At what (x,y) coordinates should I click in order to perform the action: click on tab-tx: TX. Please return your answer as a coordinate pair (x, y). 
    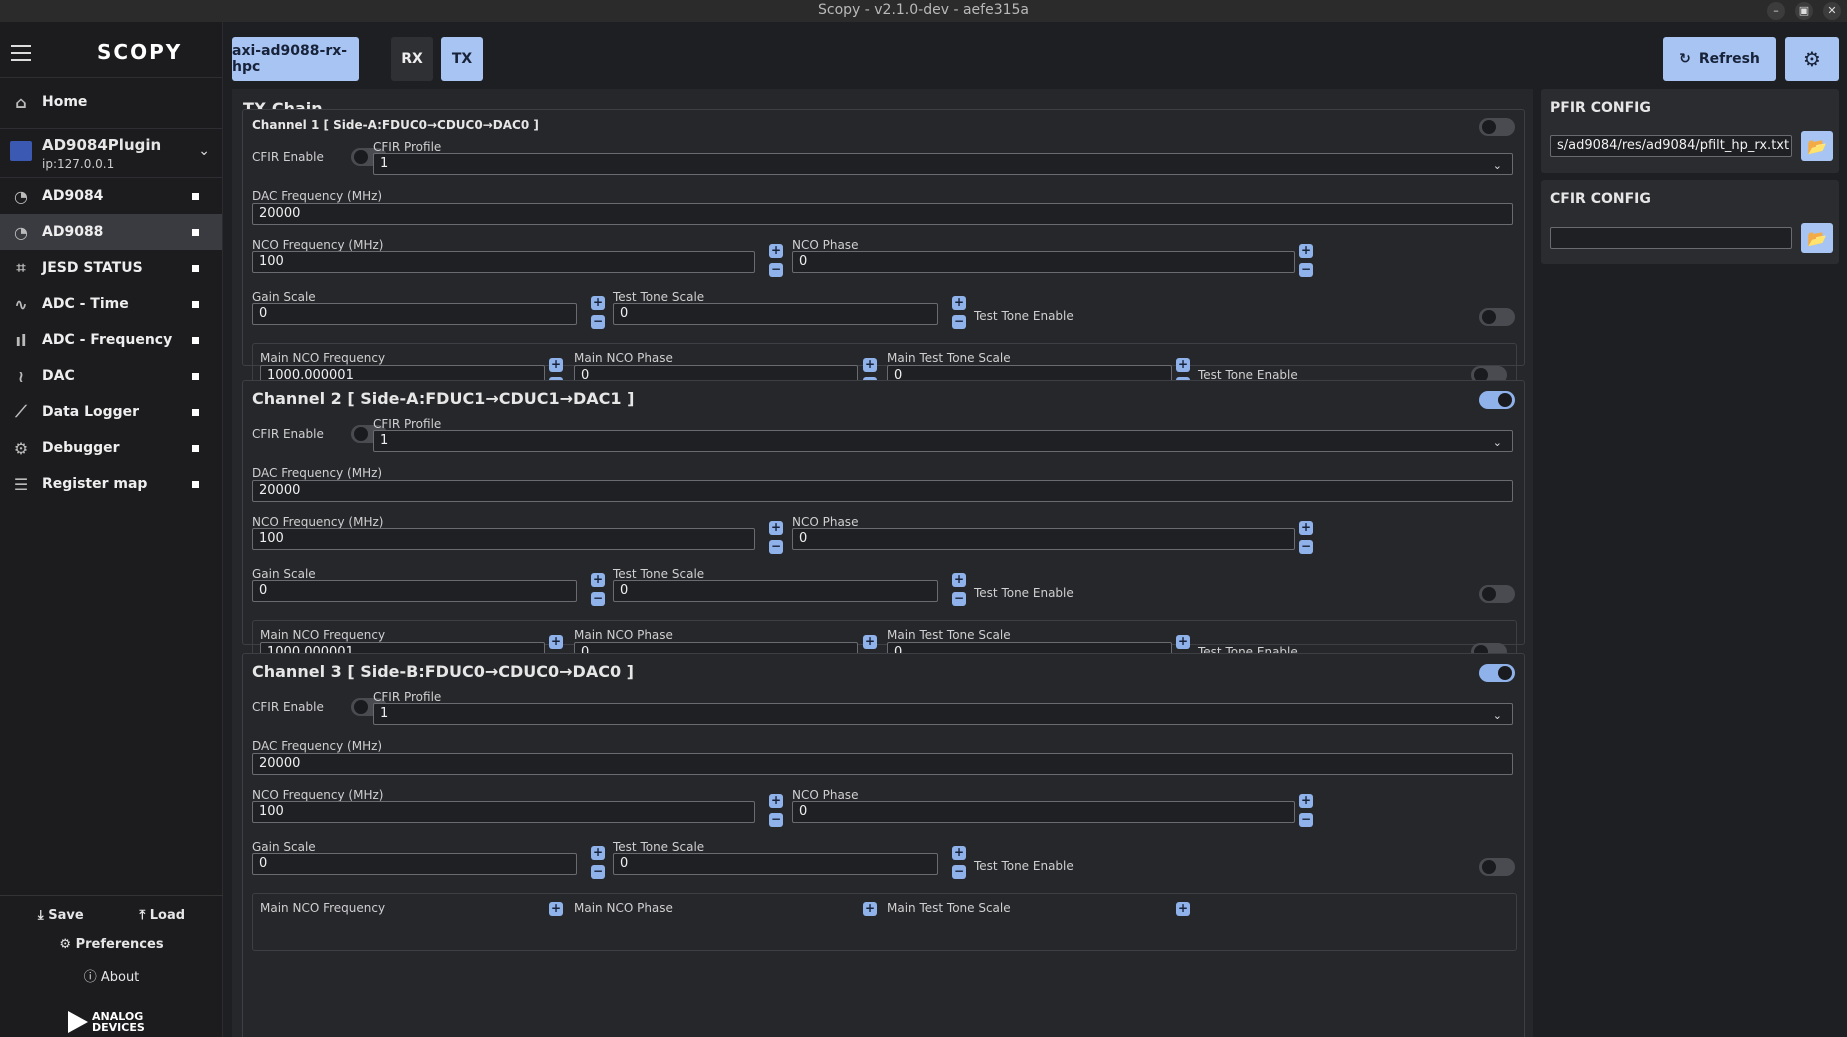
    Looking at the image, I should click on (462, 59).